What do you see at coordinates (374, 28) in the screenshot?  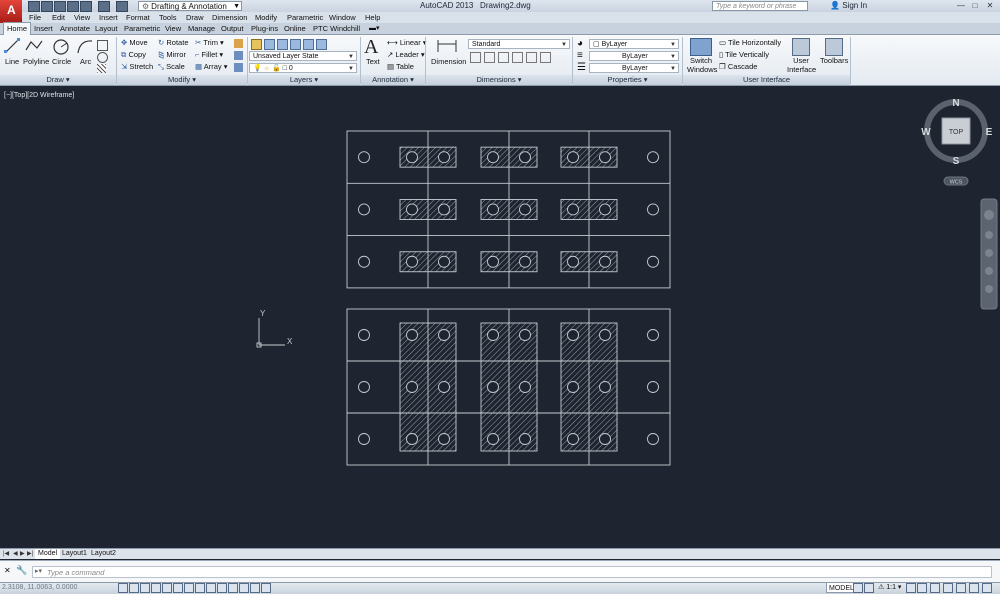 I see `ribbon-options-icon: ▬▾` at bounding box center [374, 28].